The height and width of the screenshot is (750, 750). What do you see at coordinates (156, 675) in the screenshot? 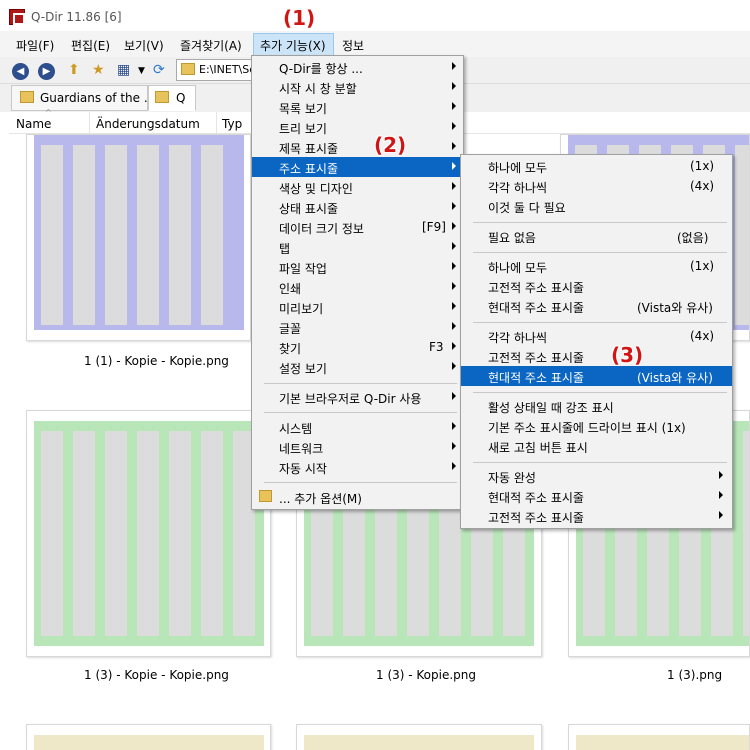
I see `thumbnail-label: 1 (3) - Kopie - Kopie.png` at bounding box center [156, 675].